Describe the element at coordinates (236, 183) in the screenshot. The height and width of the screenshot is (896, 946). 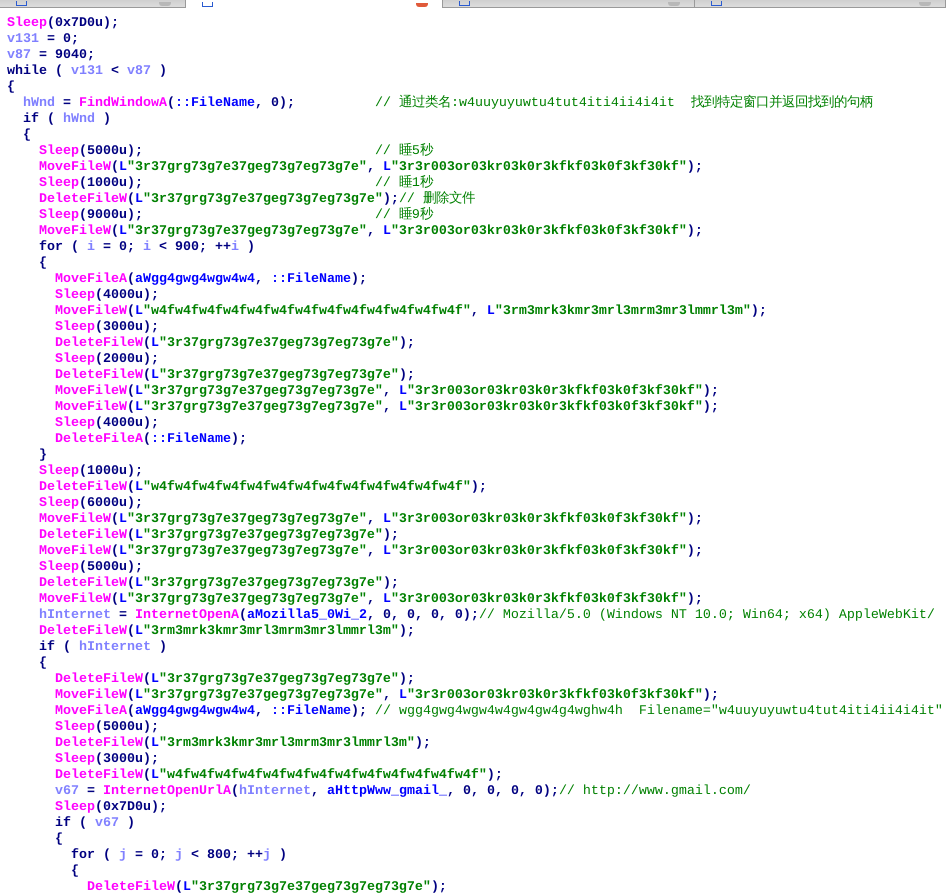
I see `code-line: Sleep(1000u); // 睡1秒` at that location.